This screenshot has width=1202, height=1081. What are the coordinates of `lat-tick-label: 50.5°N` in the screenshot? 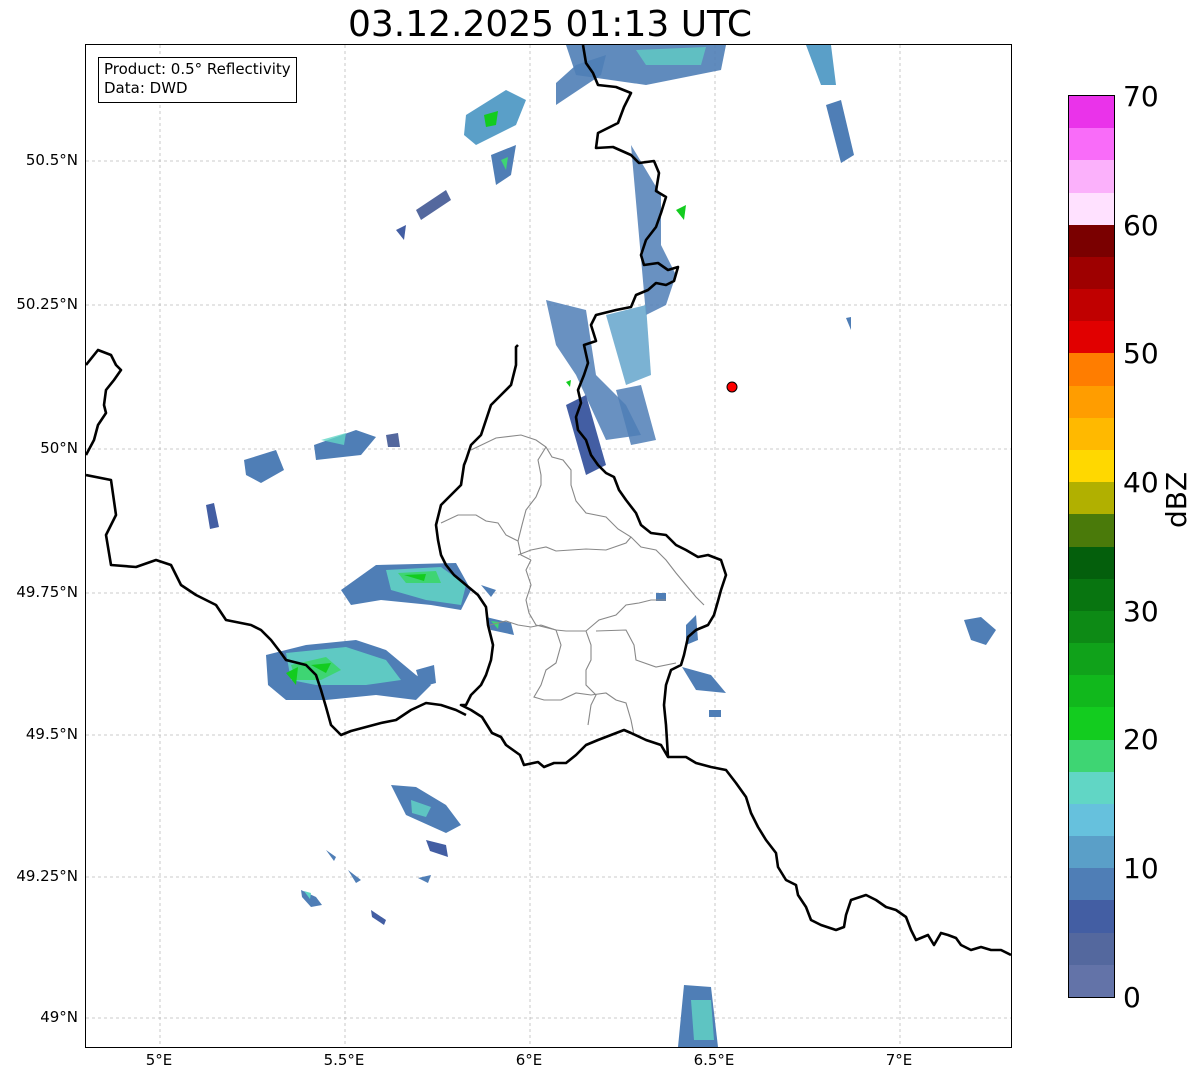 It's located at (51, 160).